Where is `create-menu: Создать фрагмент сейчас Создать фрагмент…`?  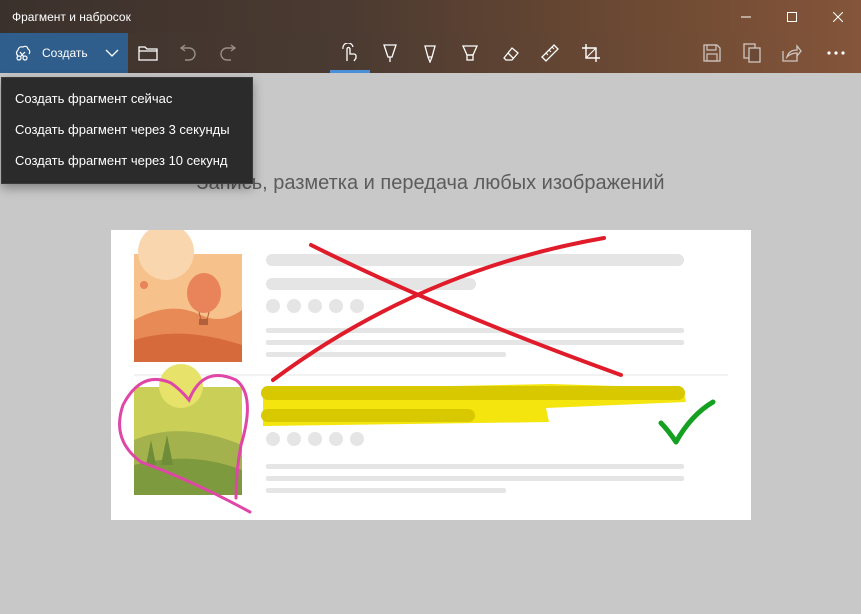
create-menu: Создать фрагмент сейчас Создать фрагмент… is located at coordinates (127, 130).